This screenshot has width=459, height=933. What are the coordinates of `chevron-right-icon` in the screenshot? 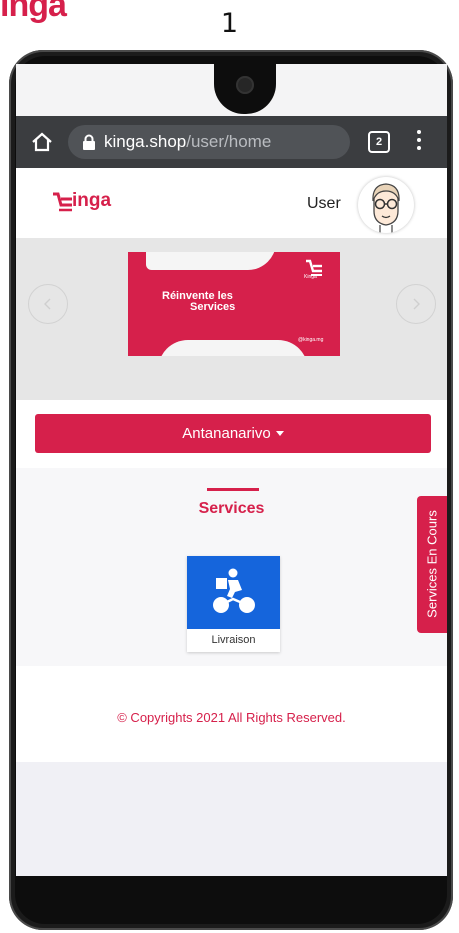 It's located at (416, 304).